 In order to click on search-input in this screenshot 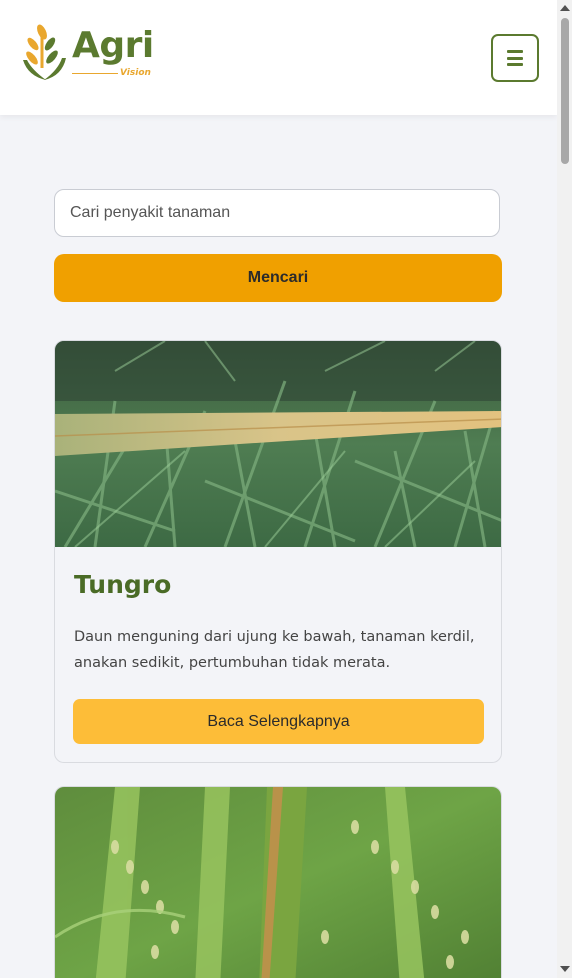, I will do `click(277, 213)`.